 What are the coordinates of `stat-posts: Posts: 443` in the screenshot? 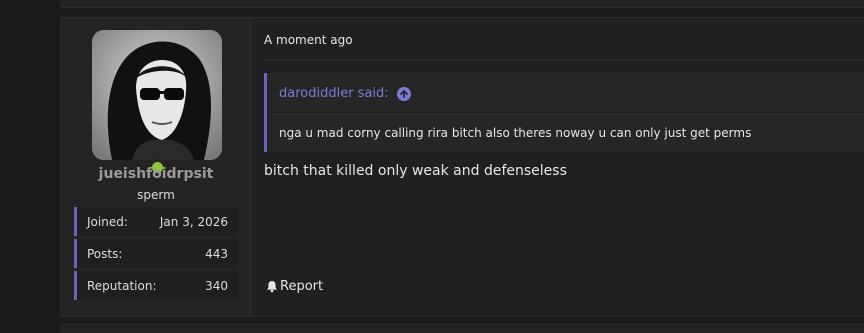 It's located at (156, 253).